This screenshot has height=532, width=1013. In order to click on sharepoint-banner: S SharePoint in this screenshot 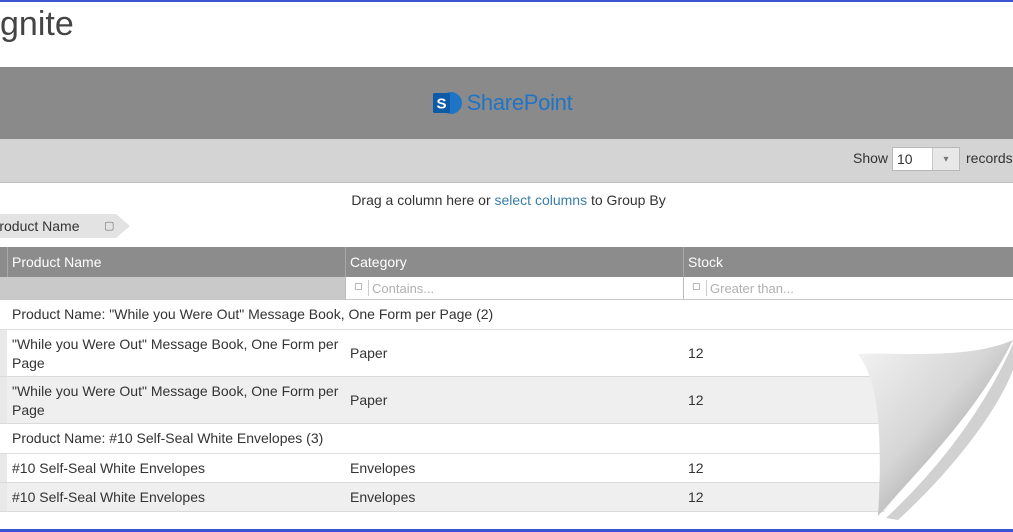, I will do `click(506, 103)`.